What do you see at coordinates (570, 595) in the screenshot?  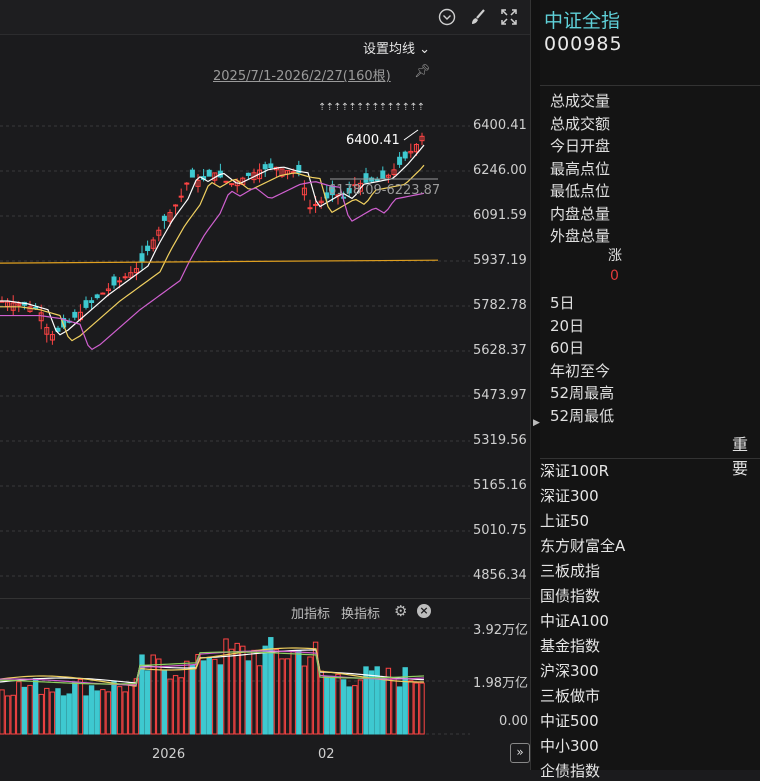 I see `index-list-item: 国债指数` at bounding box center [570, 595].